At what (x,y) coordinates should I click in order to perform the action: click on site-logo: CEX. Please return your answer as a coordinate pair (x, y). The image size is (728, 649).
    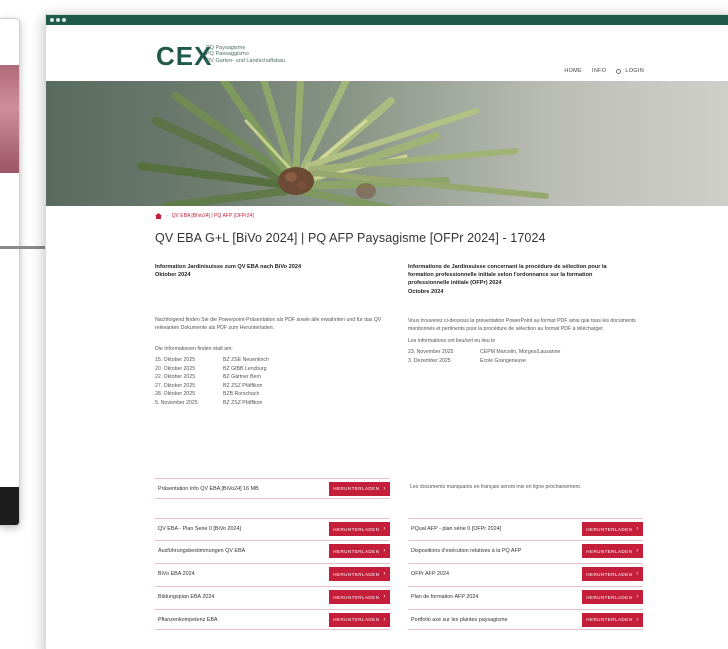
    Looking at the image, I should click on (184, 56).